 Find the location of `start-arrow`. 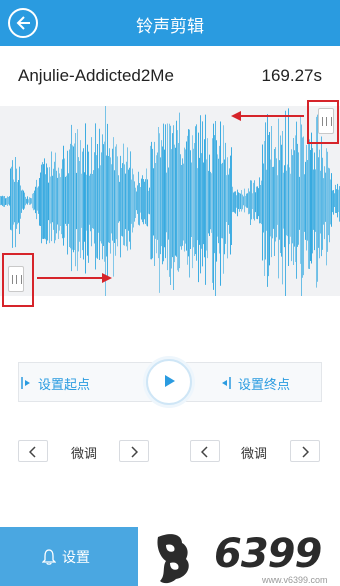

start-arrow is located at coordinates (74, 278).